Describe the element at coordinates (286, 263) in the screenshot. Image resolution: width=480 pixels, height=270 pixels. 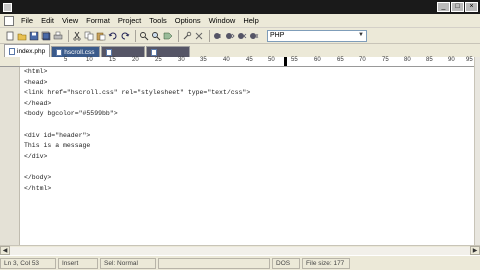
I see `status-line-ending: DOS` at that location.